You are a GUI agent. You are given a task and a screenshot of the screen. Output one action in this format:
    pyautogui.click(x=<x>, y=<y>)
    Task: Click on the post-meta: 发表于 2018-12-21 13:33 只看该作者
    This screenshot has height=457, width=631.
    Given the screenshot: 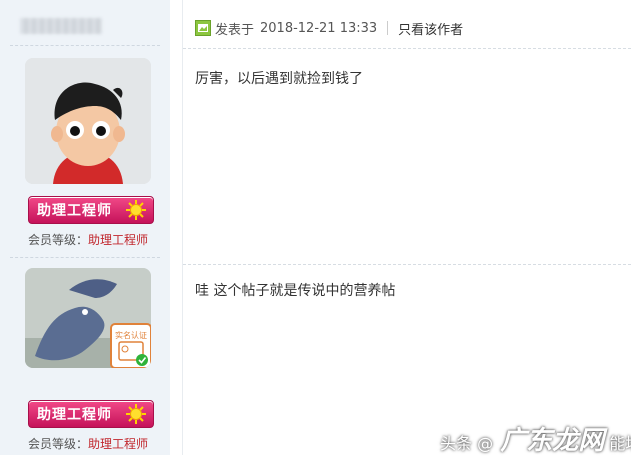 What is the action you would take?
    pyautogui.click(x=329, y=28)
    